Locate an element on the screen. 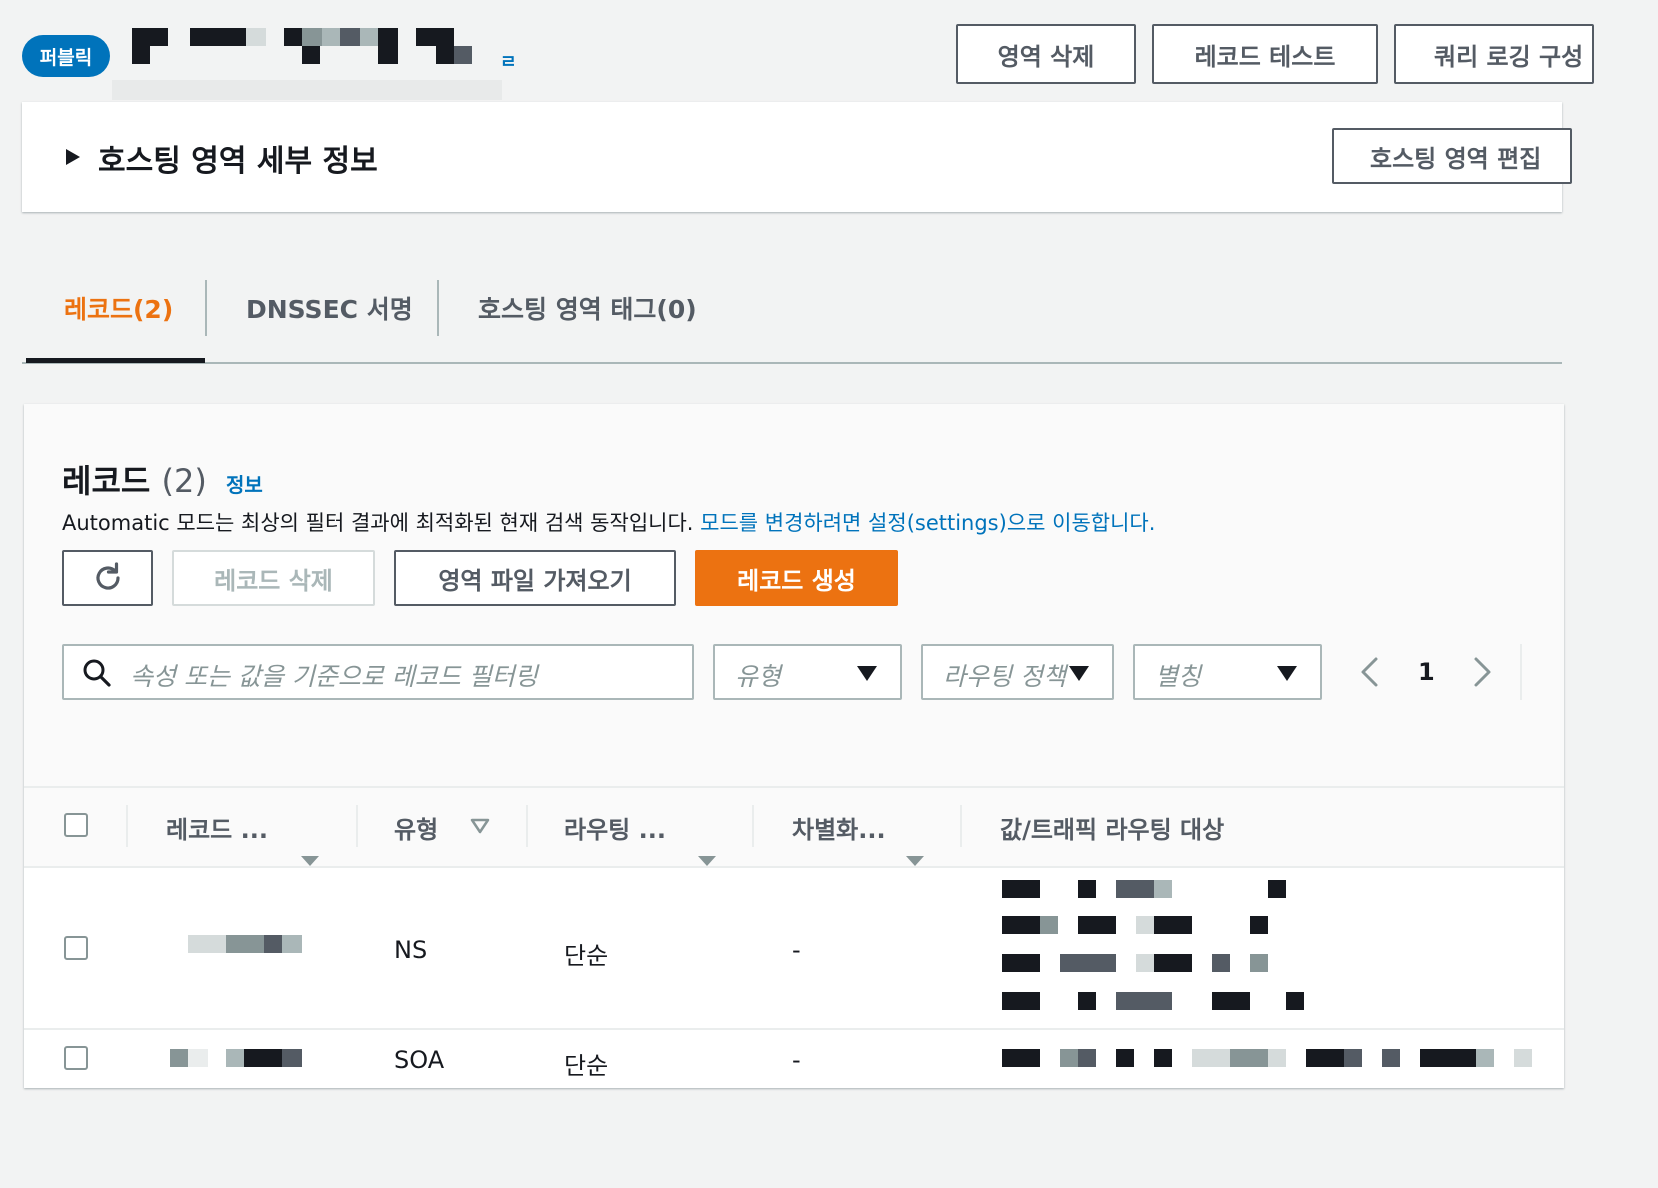 The width and height of the screenshot is (1658, 1188). public-badge: 퍼블릭 is located at coordinates (66, 56).